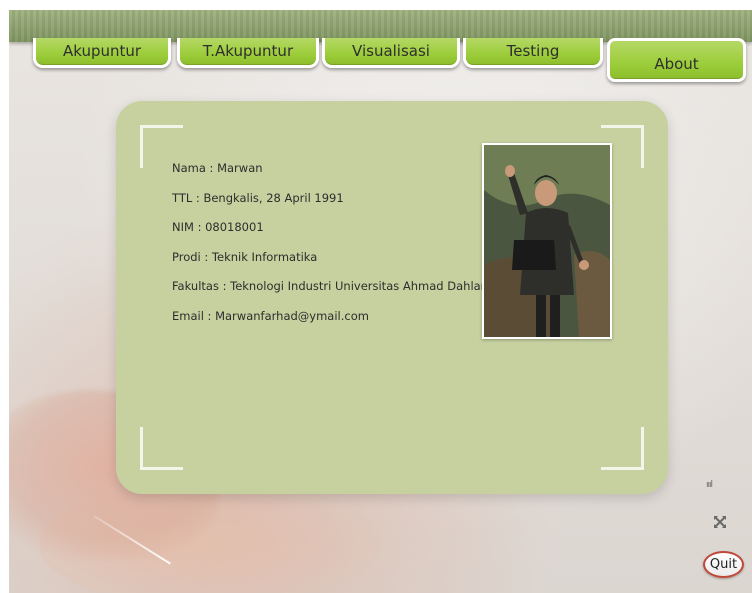 This screenshot has width=752, height=593. Describe the element at coordinates (248, 53) in the screenshot. I see `tab-t-akupuntur: T.Akupuntur` at that location.